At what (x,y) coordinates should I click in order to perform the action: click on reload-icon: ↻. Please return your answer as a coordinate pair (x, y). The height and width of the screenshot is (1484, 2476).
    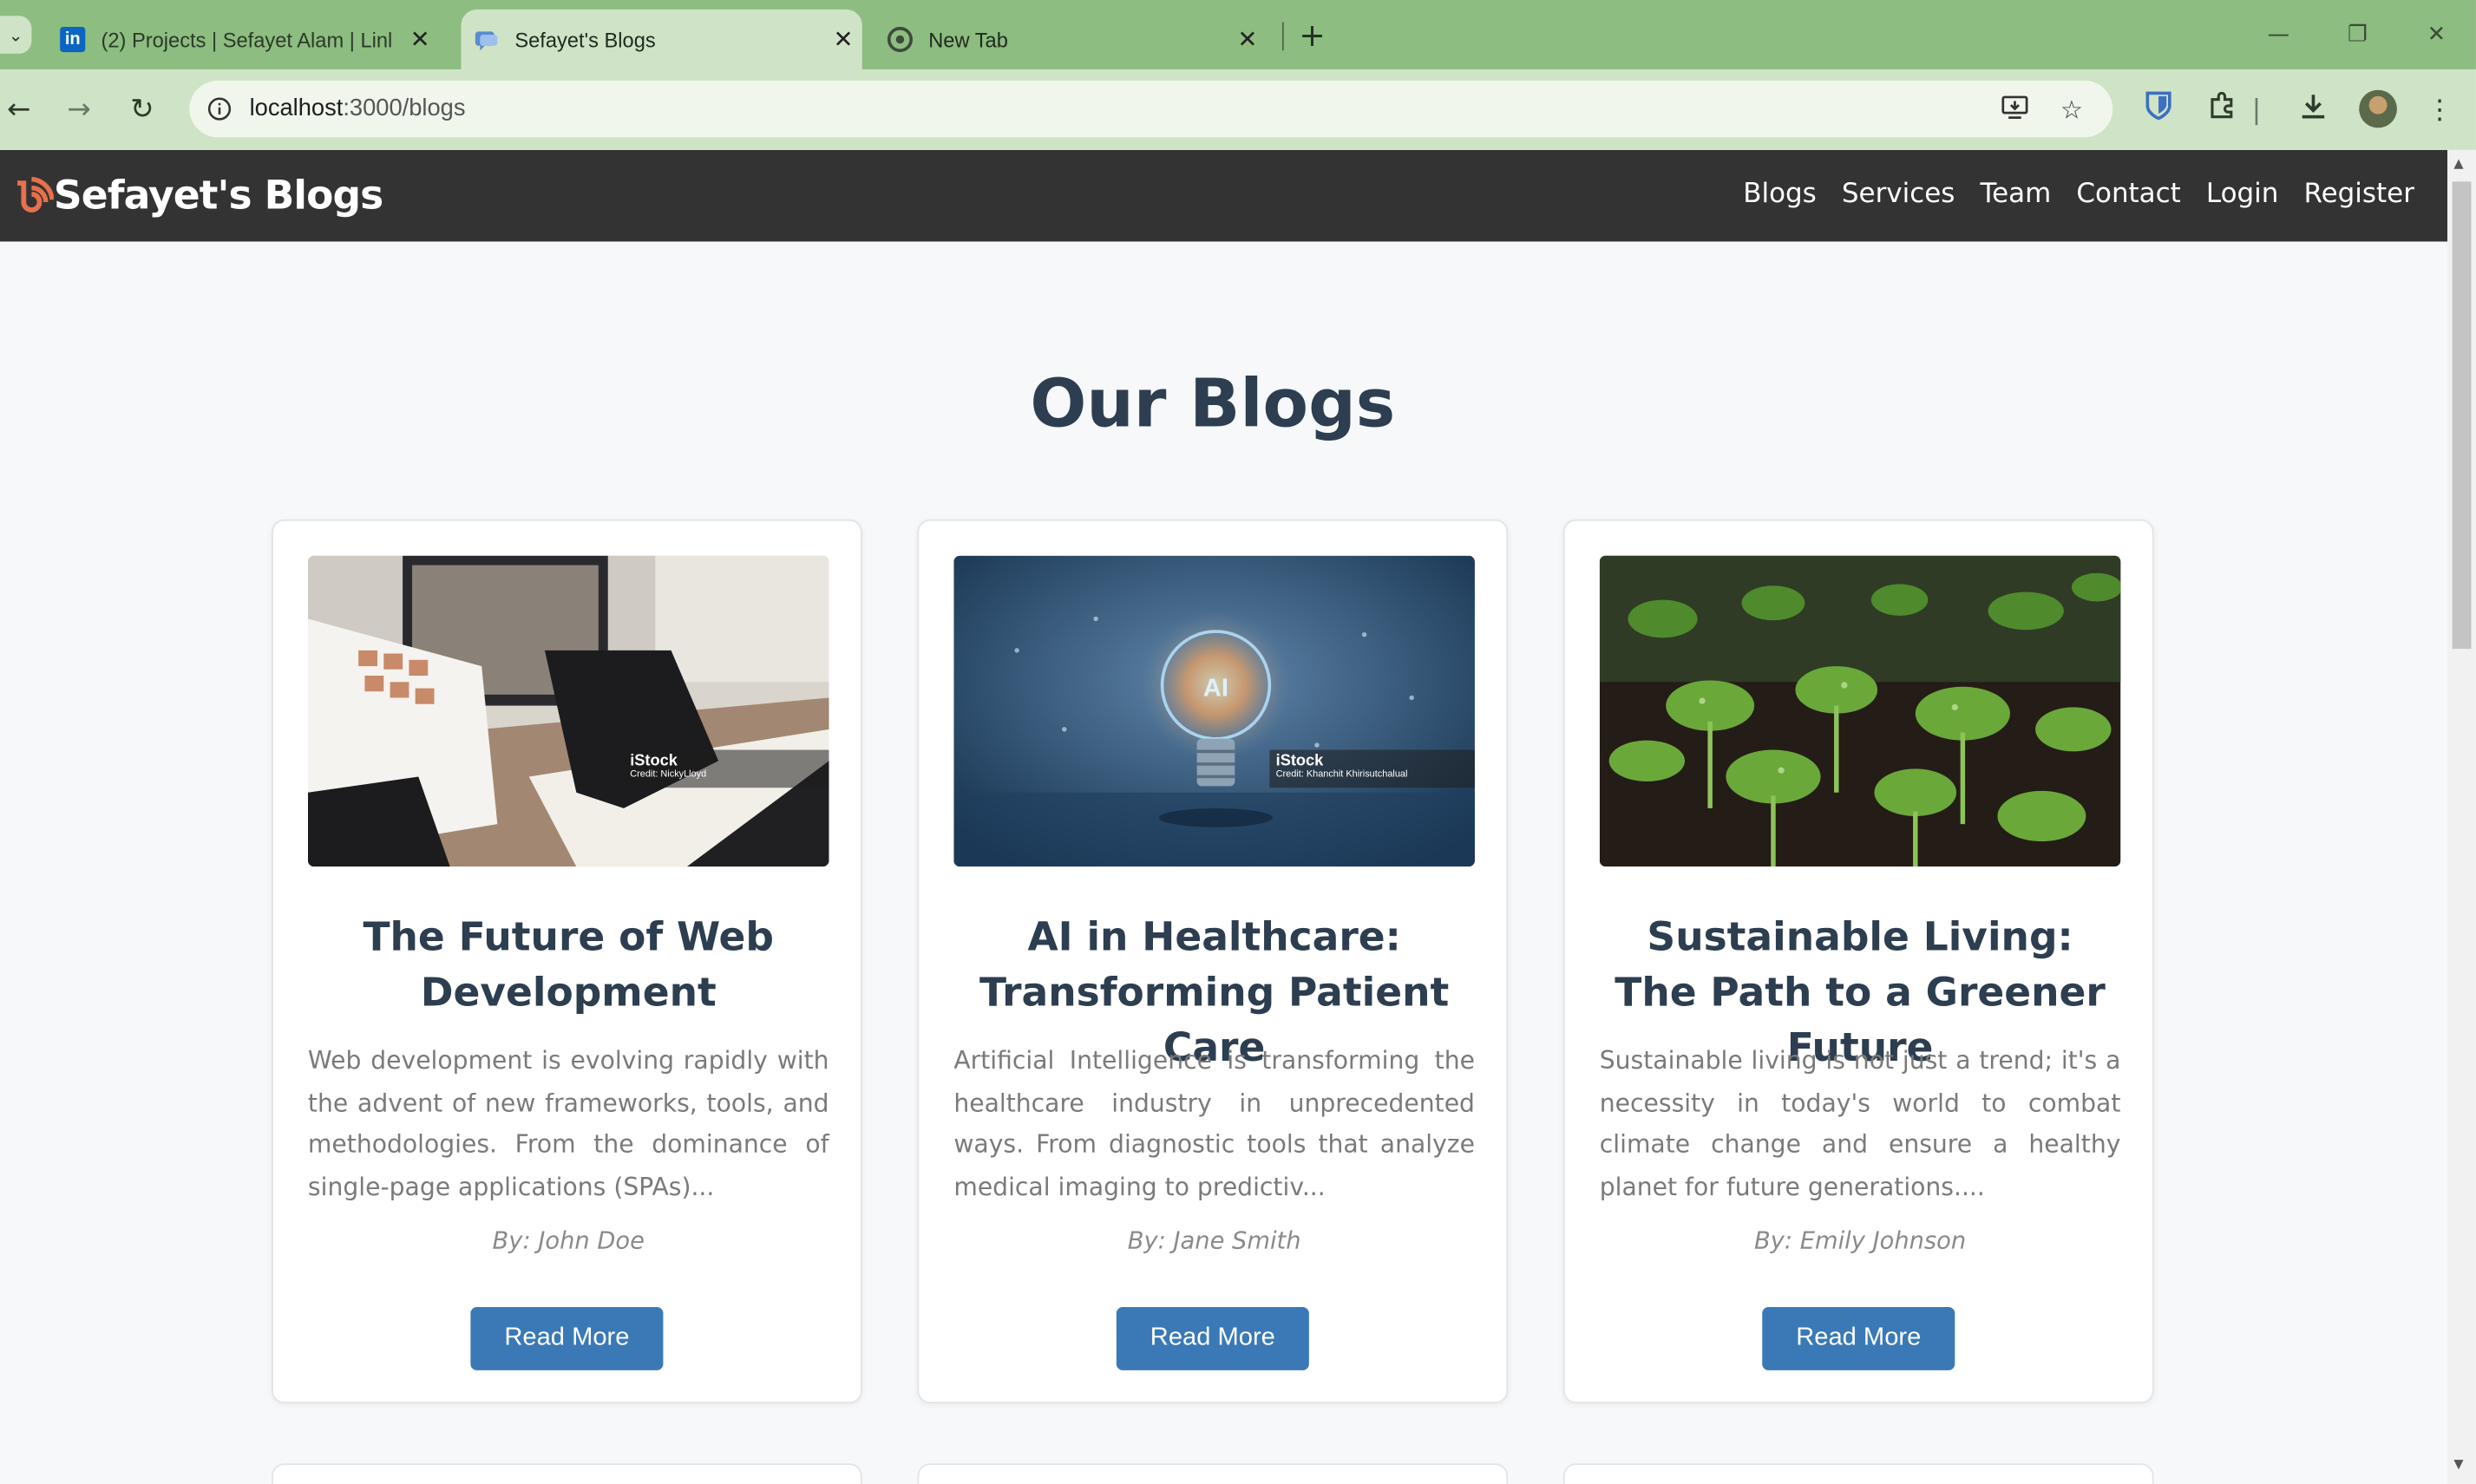
    Looking at the image, I should click on (142, 111).